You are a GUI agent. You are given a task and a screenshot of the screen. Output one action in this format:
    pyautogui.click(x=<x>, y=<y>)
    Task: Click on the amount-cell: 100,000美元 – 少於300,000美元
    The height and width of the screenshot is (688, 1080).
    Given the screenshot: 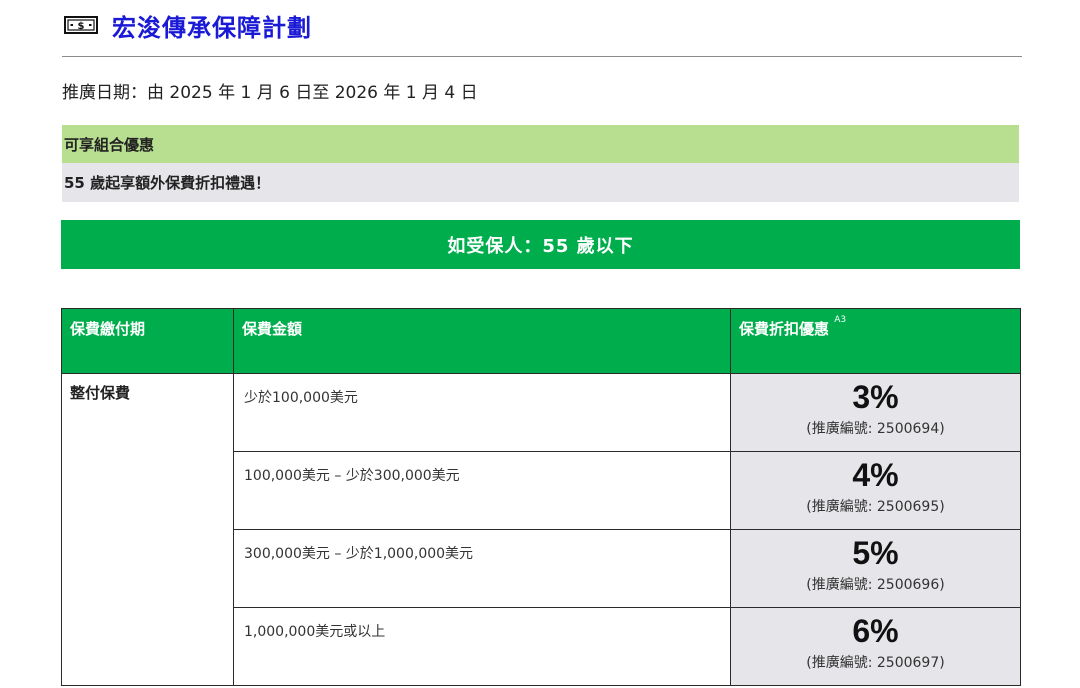 What is the action you would take?
    pyautogui.click(x=482, y=490)
    